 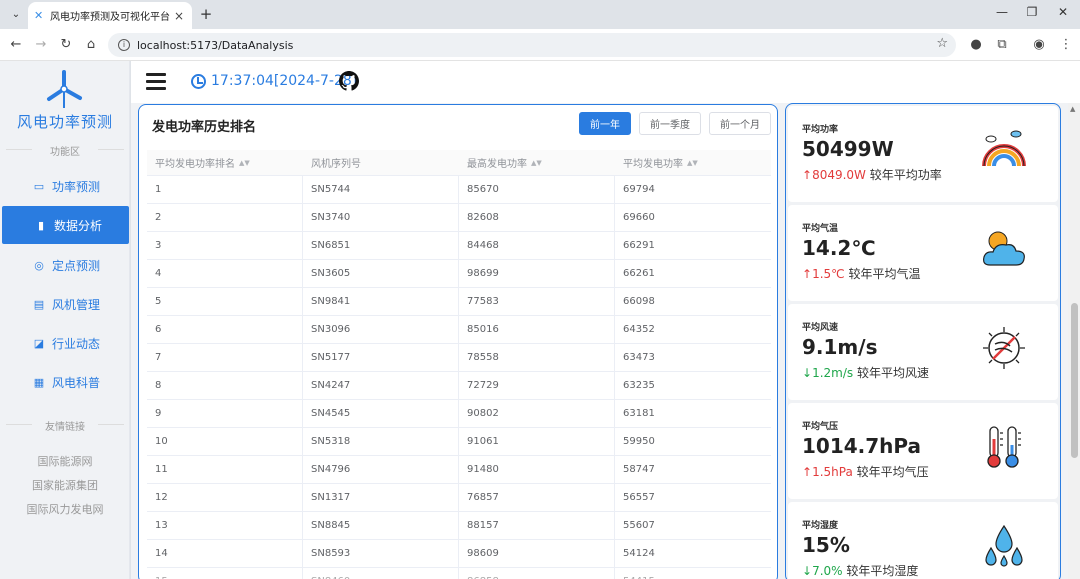 What do you see at coordinates (1002, 12) in the screenshot?
I see `minimize-icon: —` at bounding box center [1002, 12].